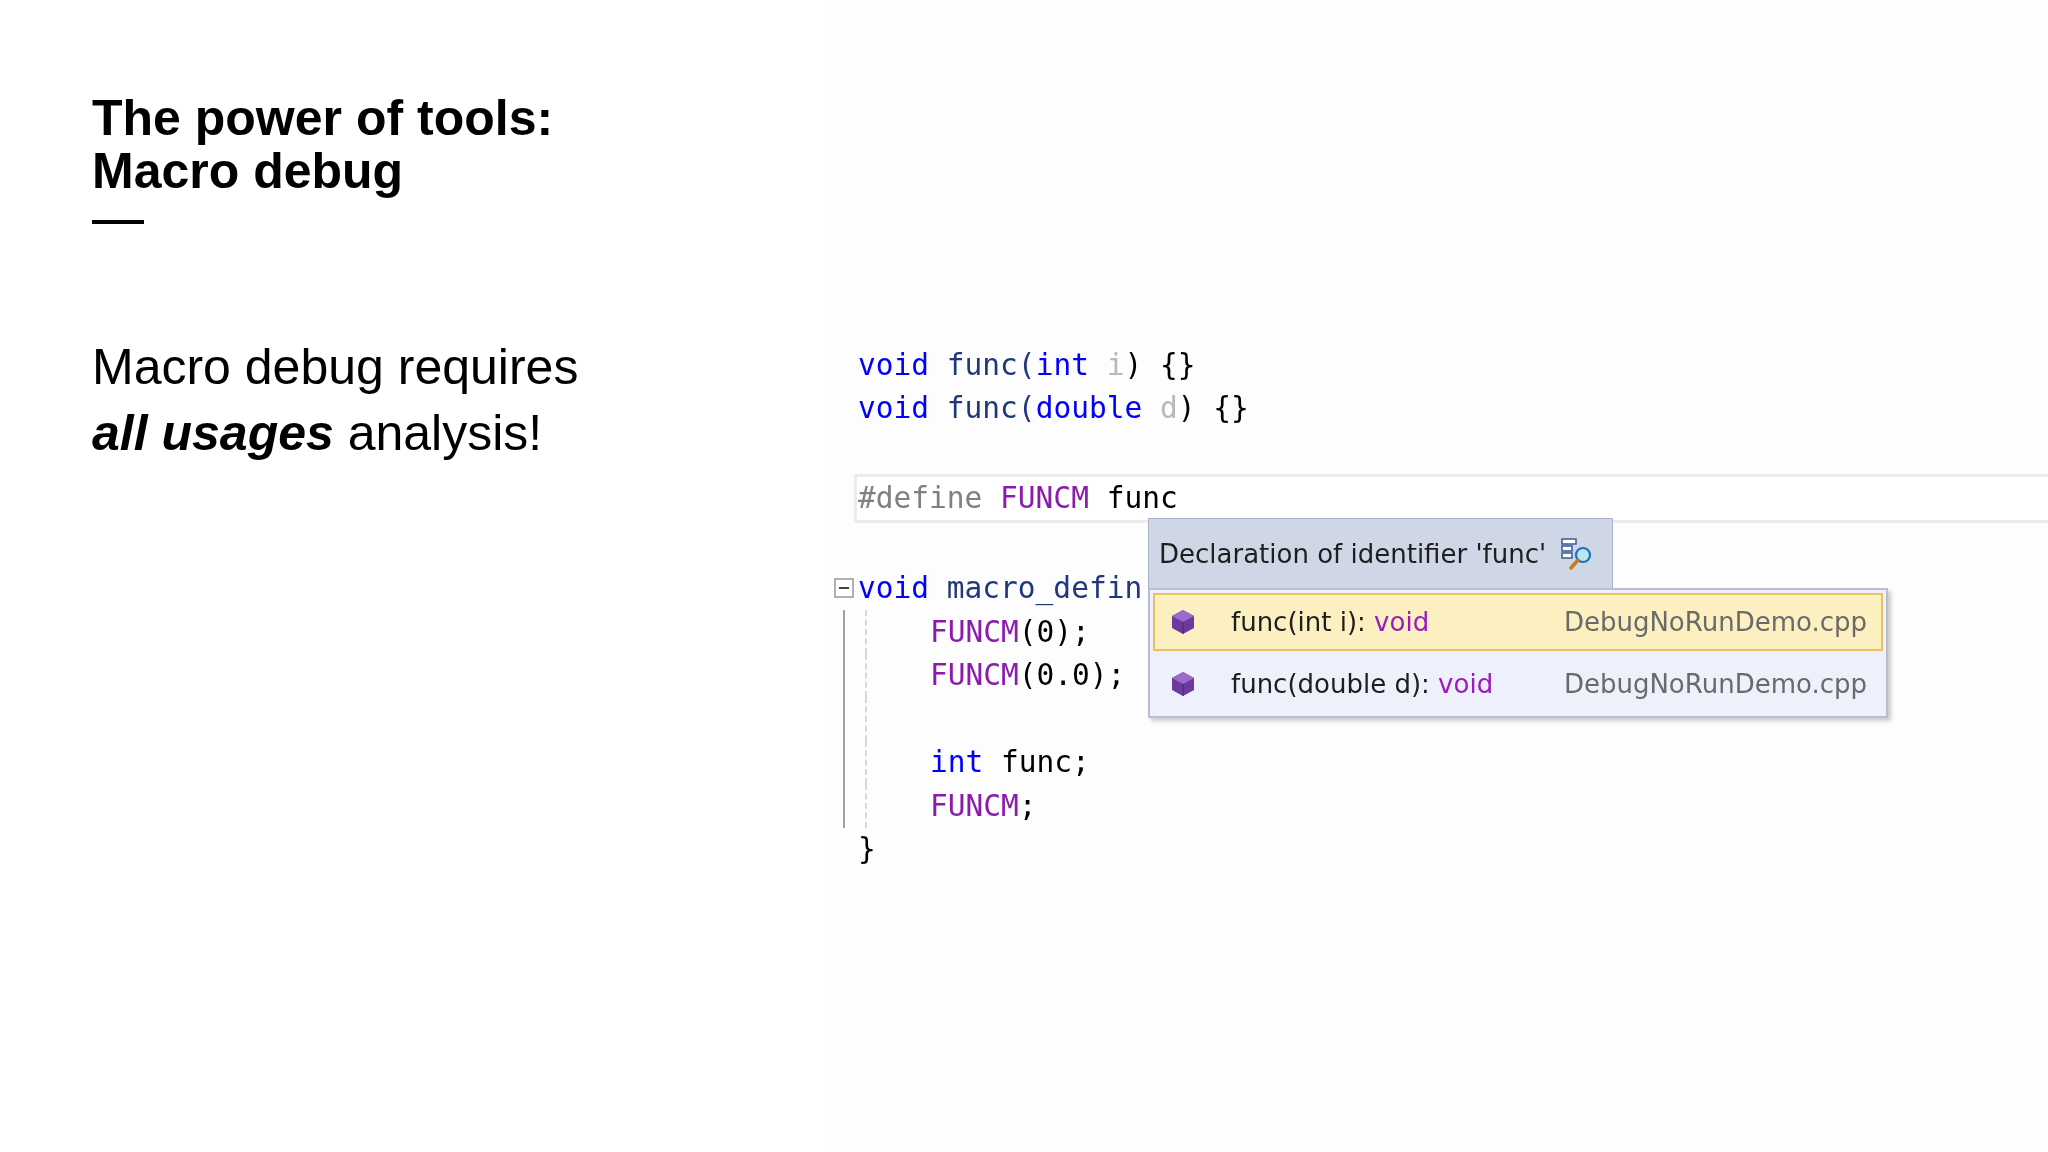 The height and width of the screenshot is (1152, 2048). I want to click on collapse-icon, so click(844, 588).